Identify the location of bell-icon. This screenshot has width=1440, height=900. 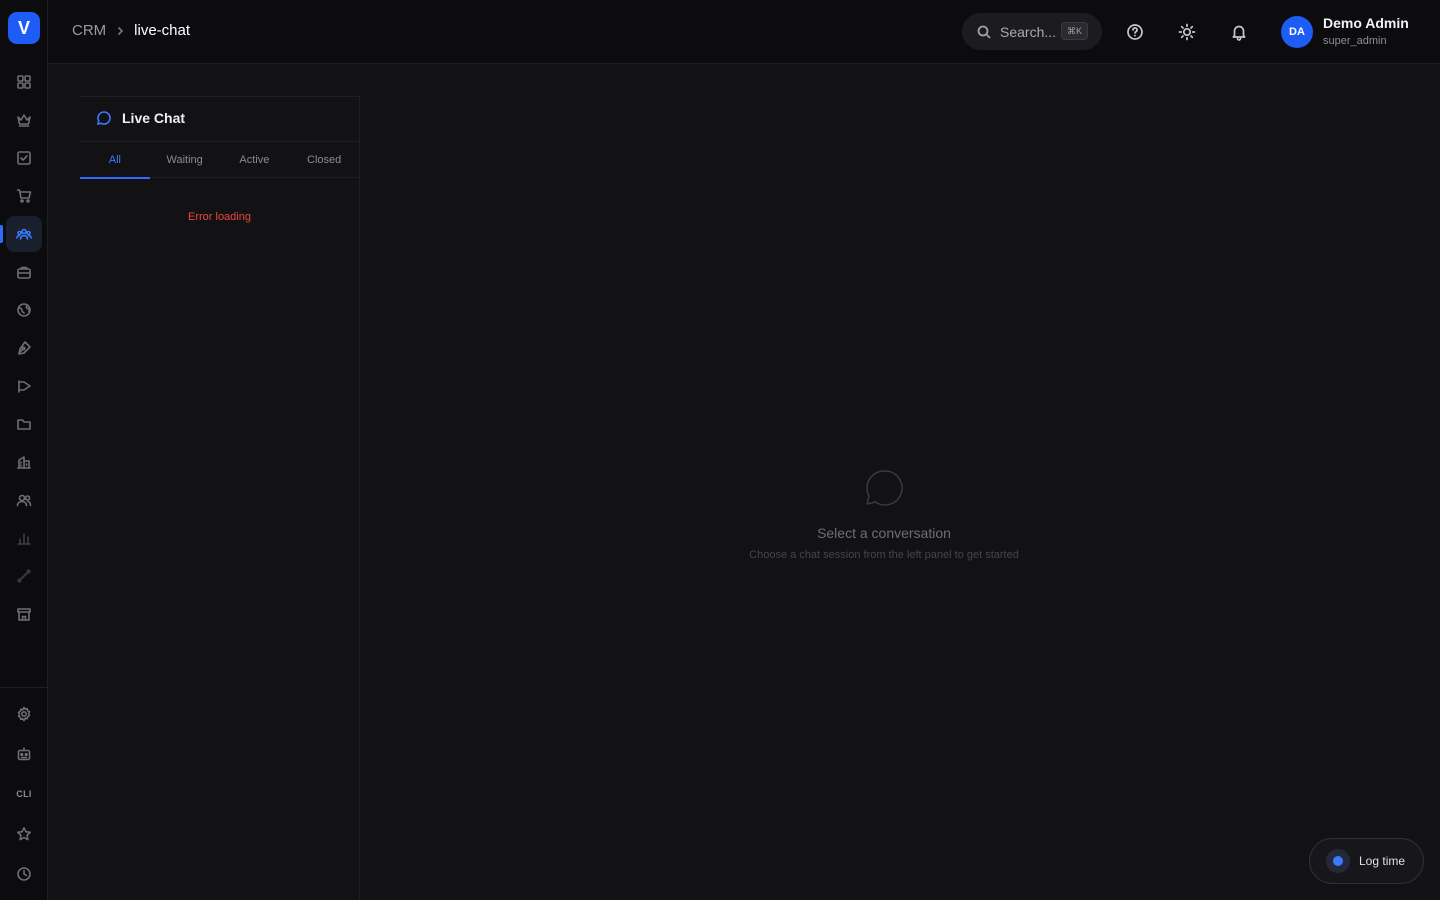
(1239, 33).